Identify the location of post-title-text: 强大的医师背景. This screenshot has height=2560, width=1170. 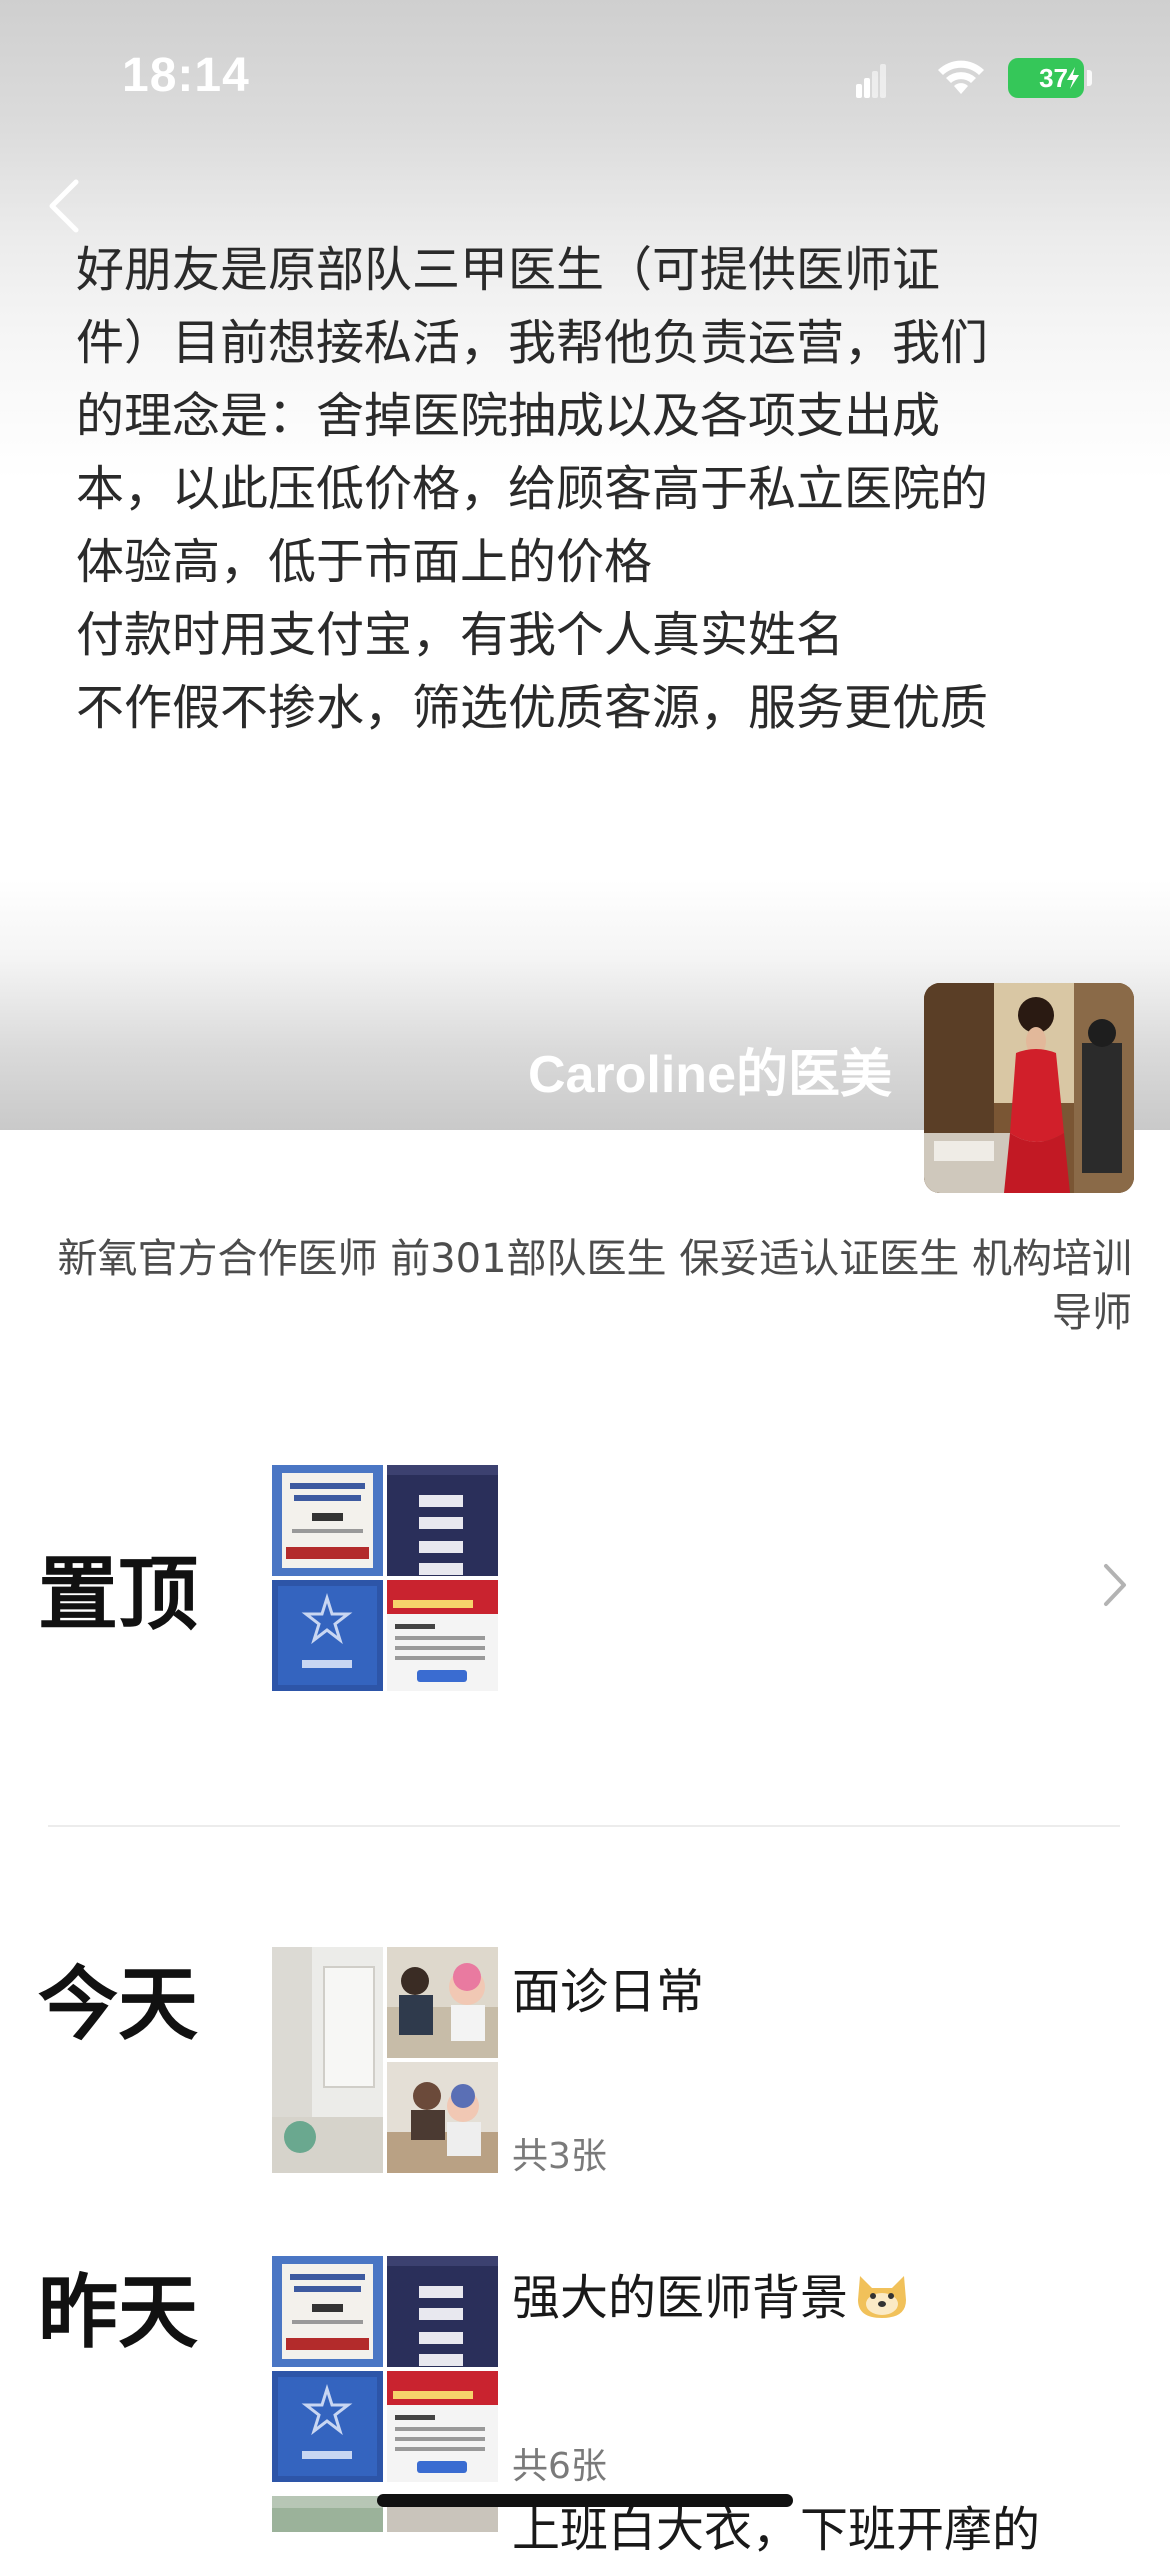
(680, 2298).